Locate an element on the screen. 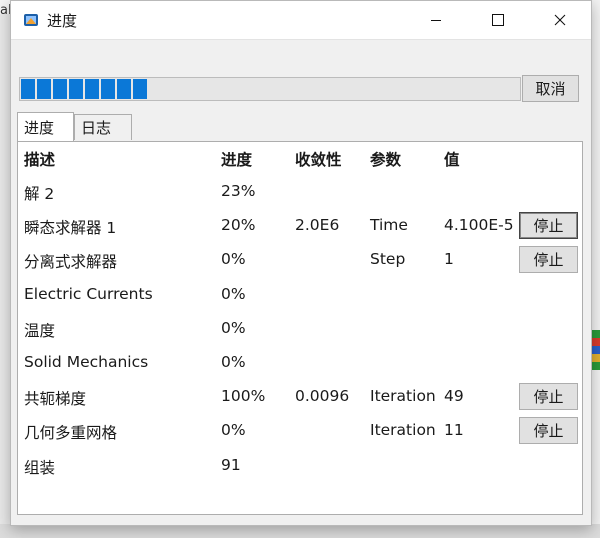 This screenshot has width=600, height=538. close-button is located at coordinates (560, 20).